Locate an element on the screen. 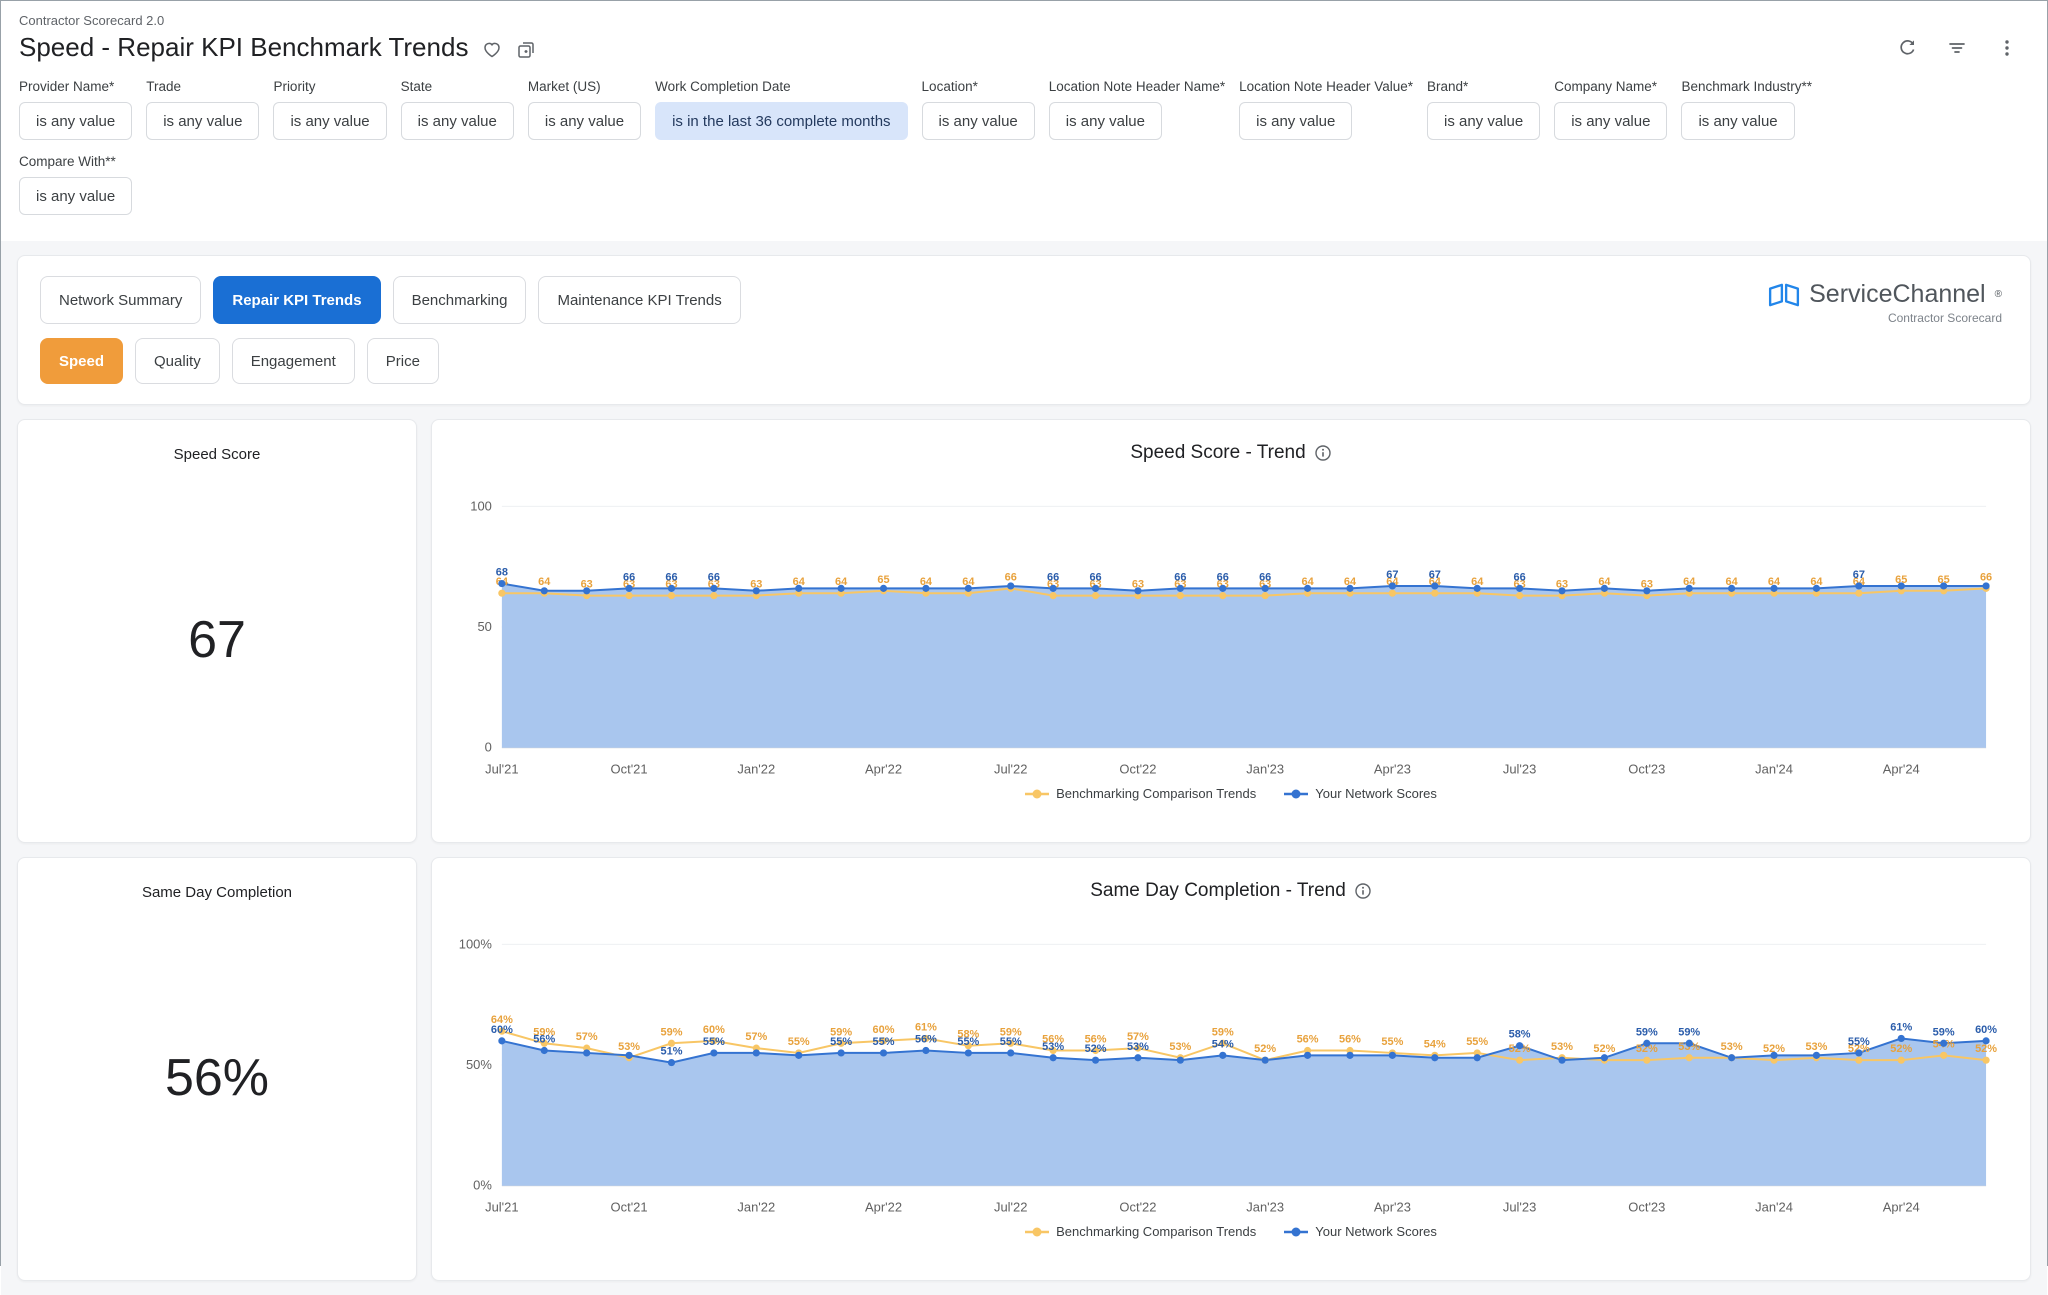 The image size is (2048, 1295). add-to-board-icon is located at coordinates (526, 50).